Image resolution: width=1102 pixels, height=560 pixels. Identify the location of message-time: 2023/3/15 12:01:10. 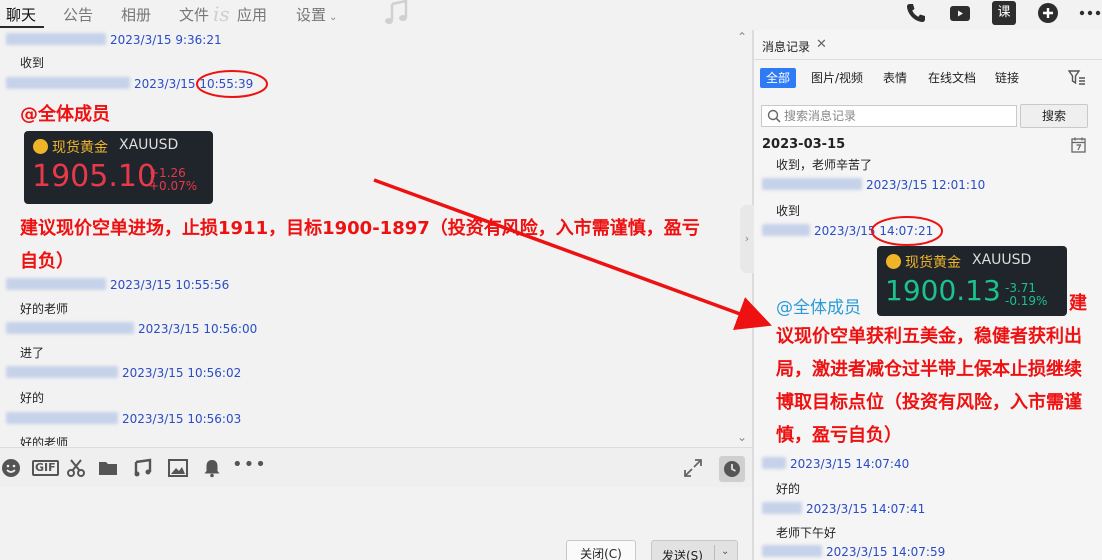
(926, 185).